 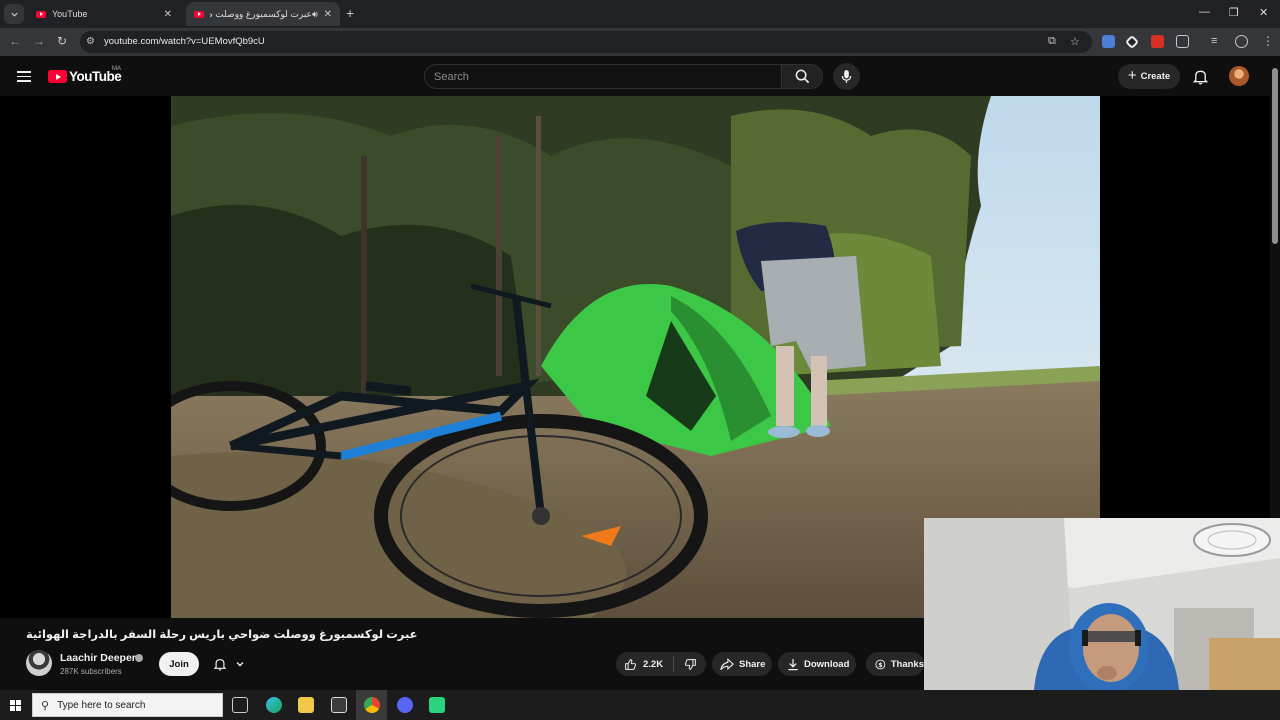 I want to click on search-icon, so click(x=802, y=76).